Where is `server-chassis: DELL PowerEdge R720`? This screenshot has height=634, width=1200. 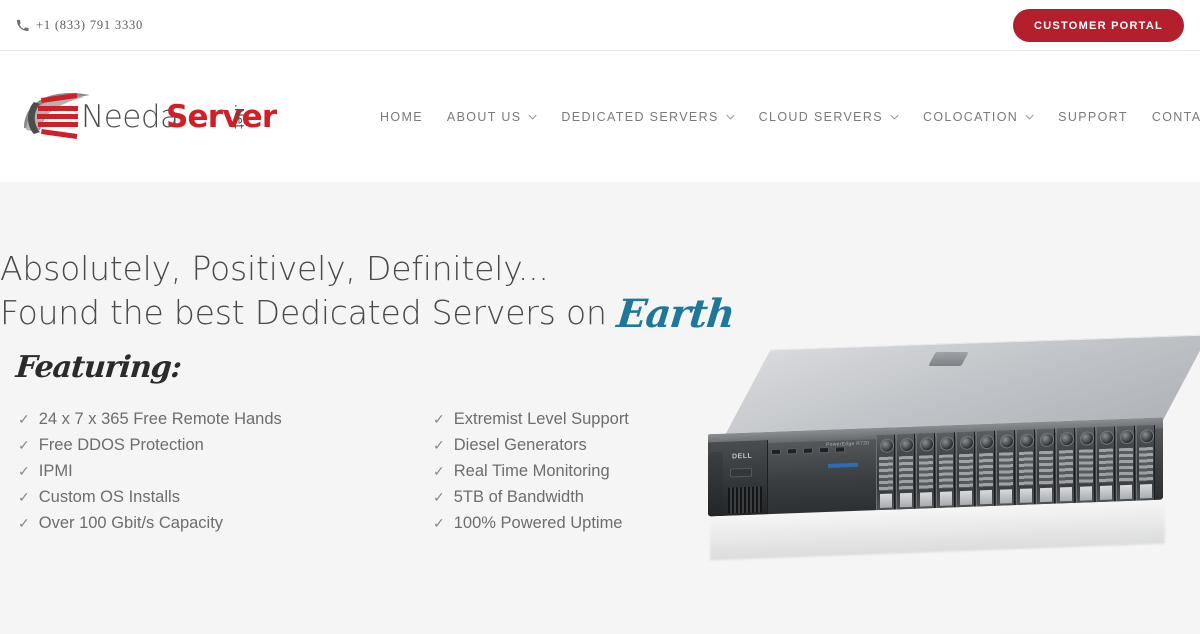 server-chassis: DELL PowerEdge R720 is located at coordinates (935, 467).